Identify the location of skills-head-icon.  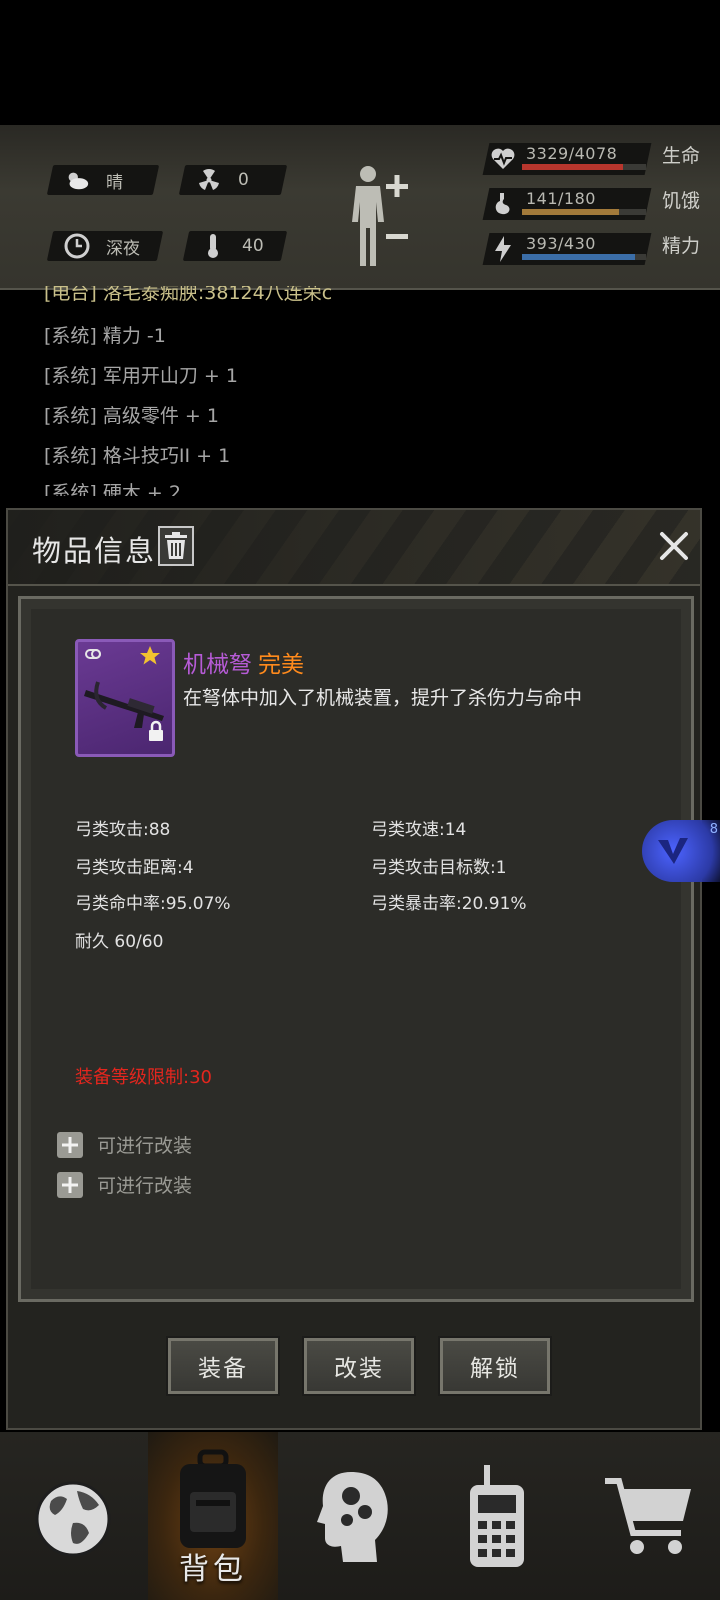
(352, 1517).